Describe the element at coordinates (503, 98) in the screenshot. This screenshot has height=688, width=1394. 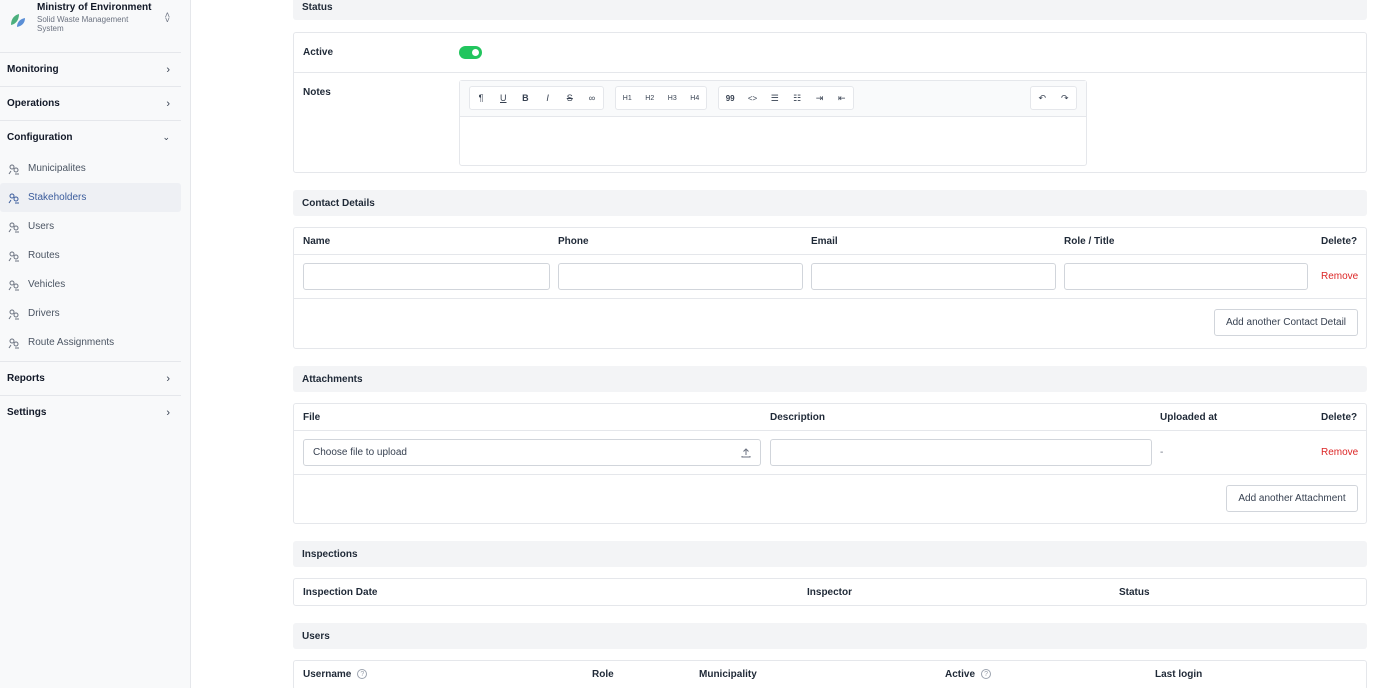
I see `underline-icon: U` at that location.